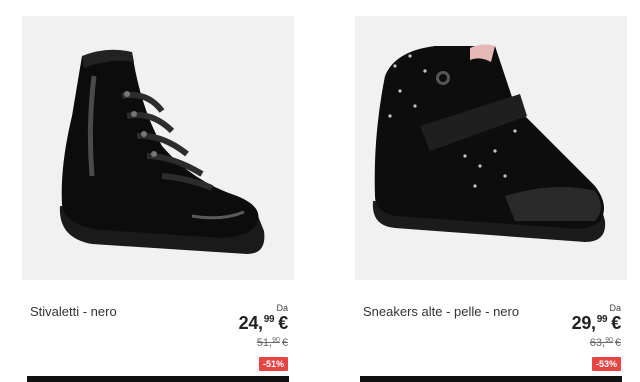 The image size is (640, 382). Describe the element at coordinates (273, 364) in the screenshot. I see `discount-badge: -51%` at that location.